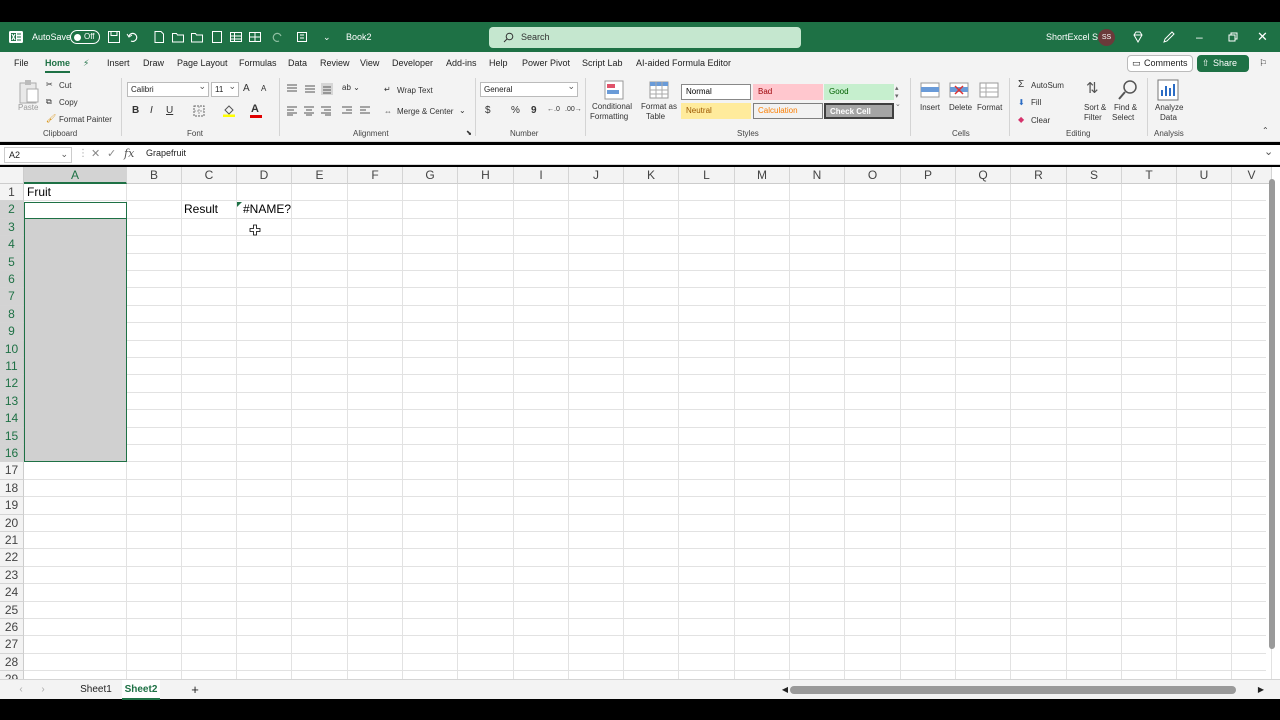 The height and width of the screenshot is (720, 1280). What do you see at coordinates (788, 111) in the screenshot?
I see `style-calculation: Calculation` at bounding box center [788, 111].